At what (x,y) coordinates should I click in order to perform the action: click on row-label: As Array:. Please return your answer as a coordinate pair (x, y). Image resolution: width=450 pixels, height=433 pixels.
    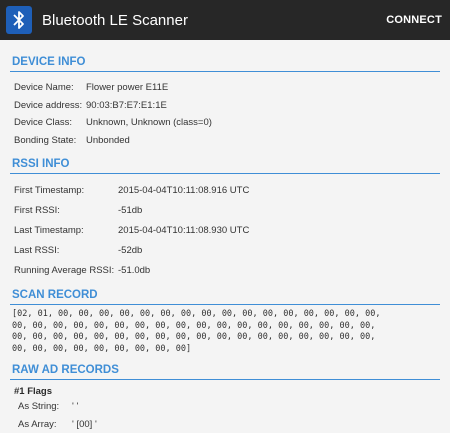
    Looking at the image, I should click on (37, 424).